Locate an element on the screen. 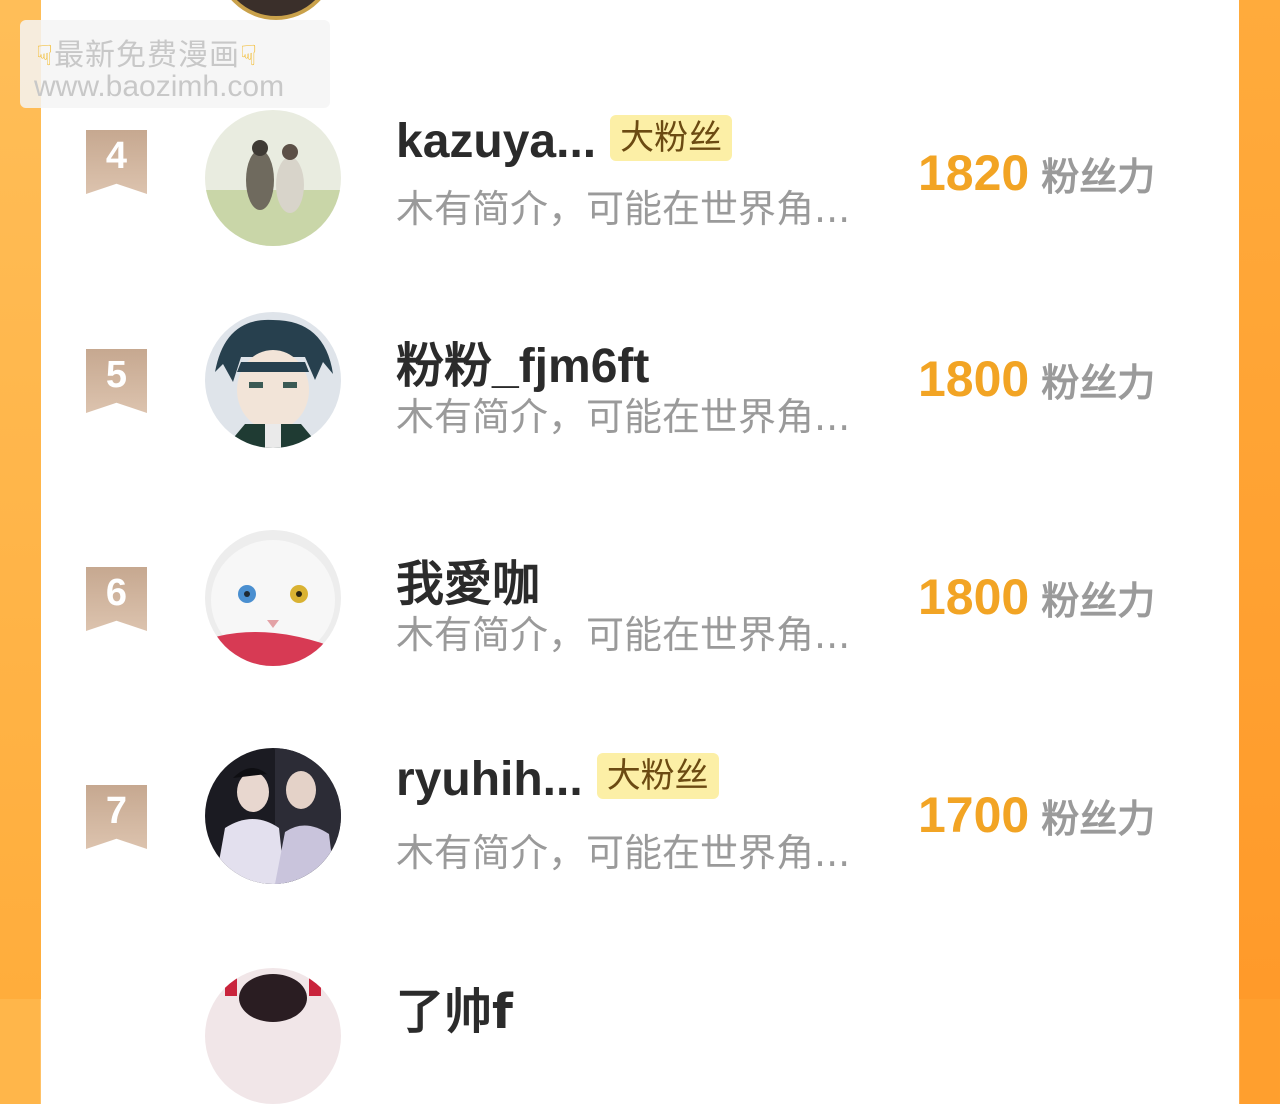 The height and width of the screenshot is (1104, 1280). fan-power-value: 1700 is located at coordinates (974, 815).